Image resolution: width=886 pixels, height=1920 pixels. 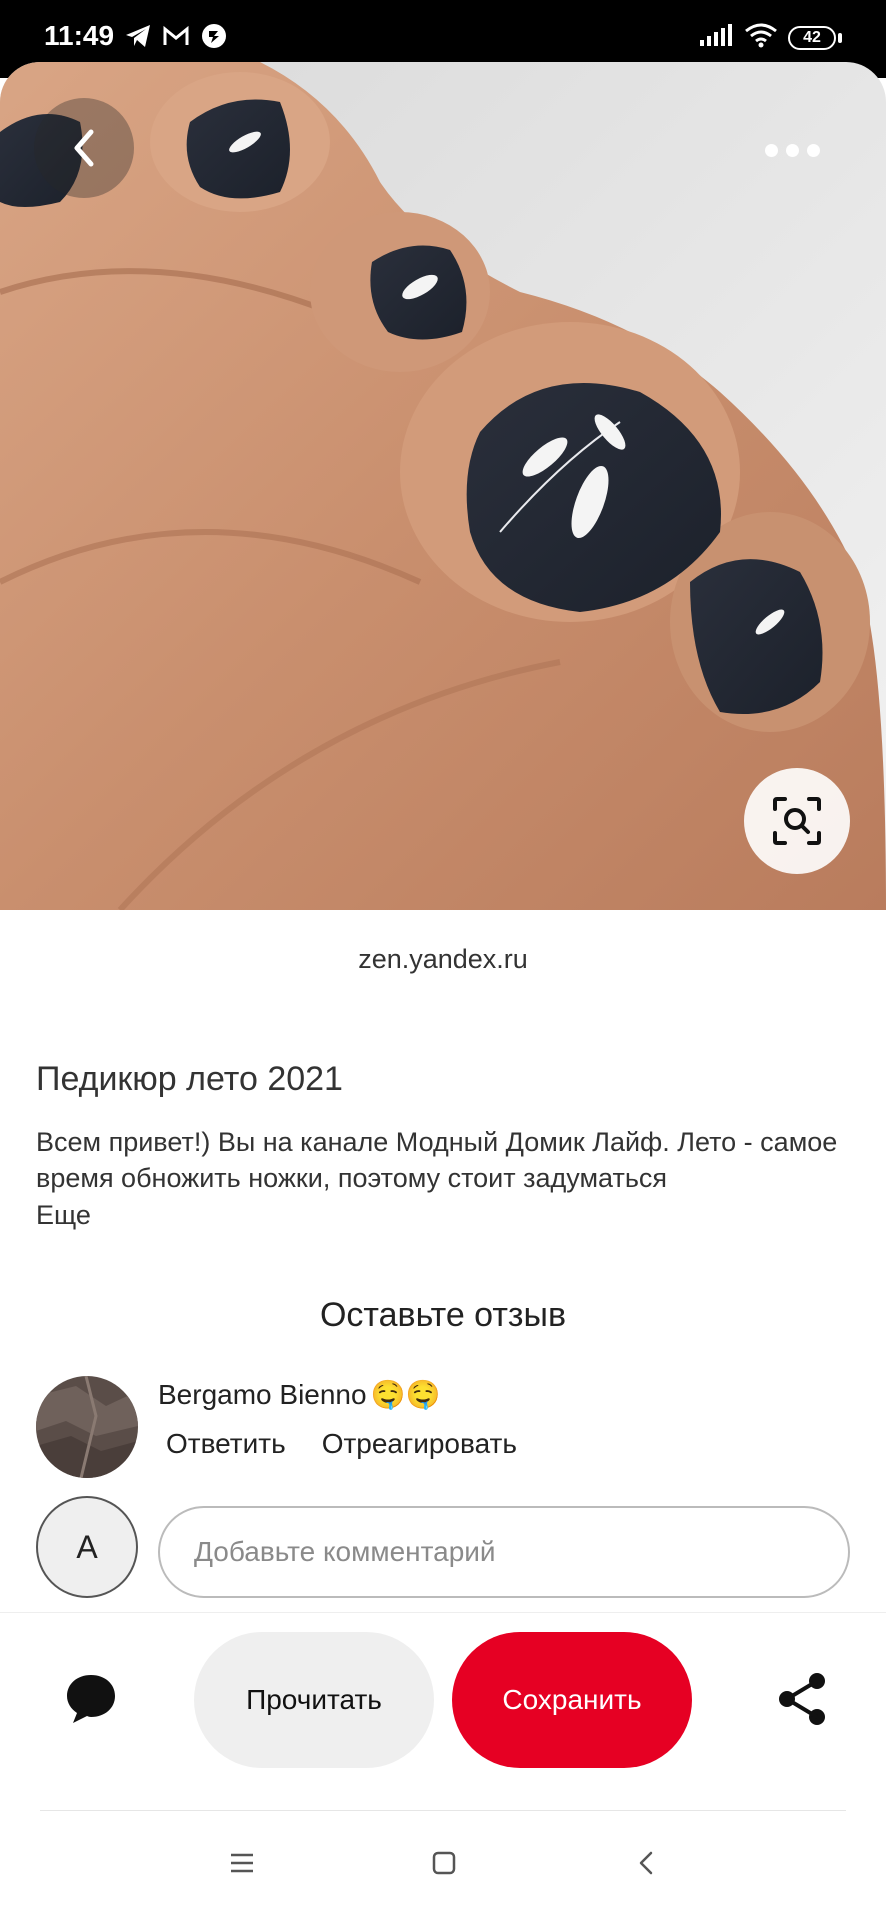 I want to click on home-button, so click(x=444, y=1865).